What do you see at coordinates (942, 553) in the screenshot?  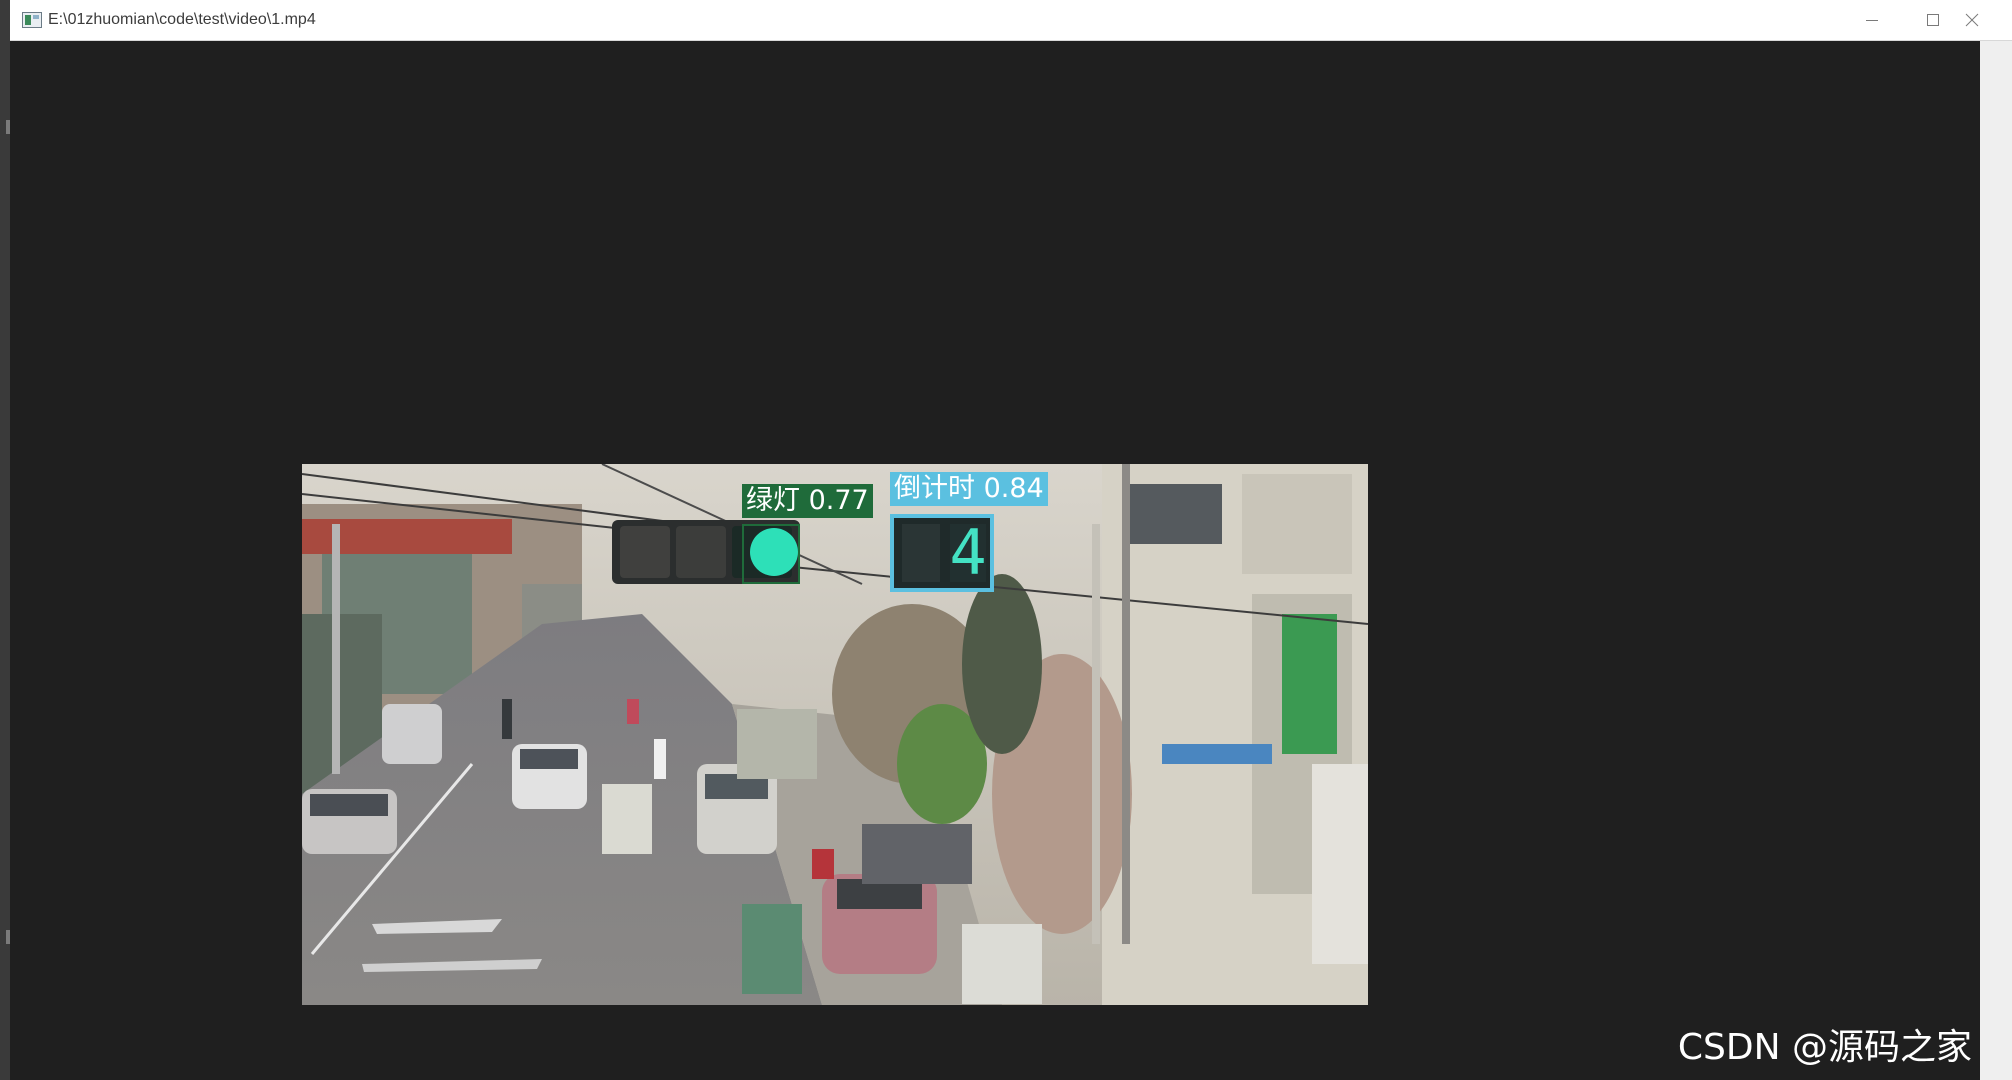 I see `countdown-detection-box` at bounding box center [942, 553].